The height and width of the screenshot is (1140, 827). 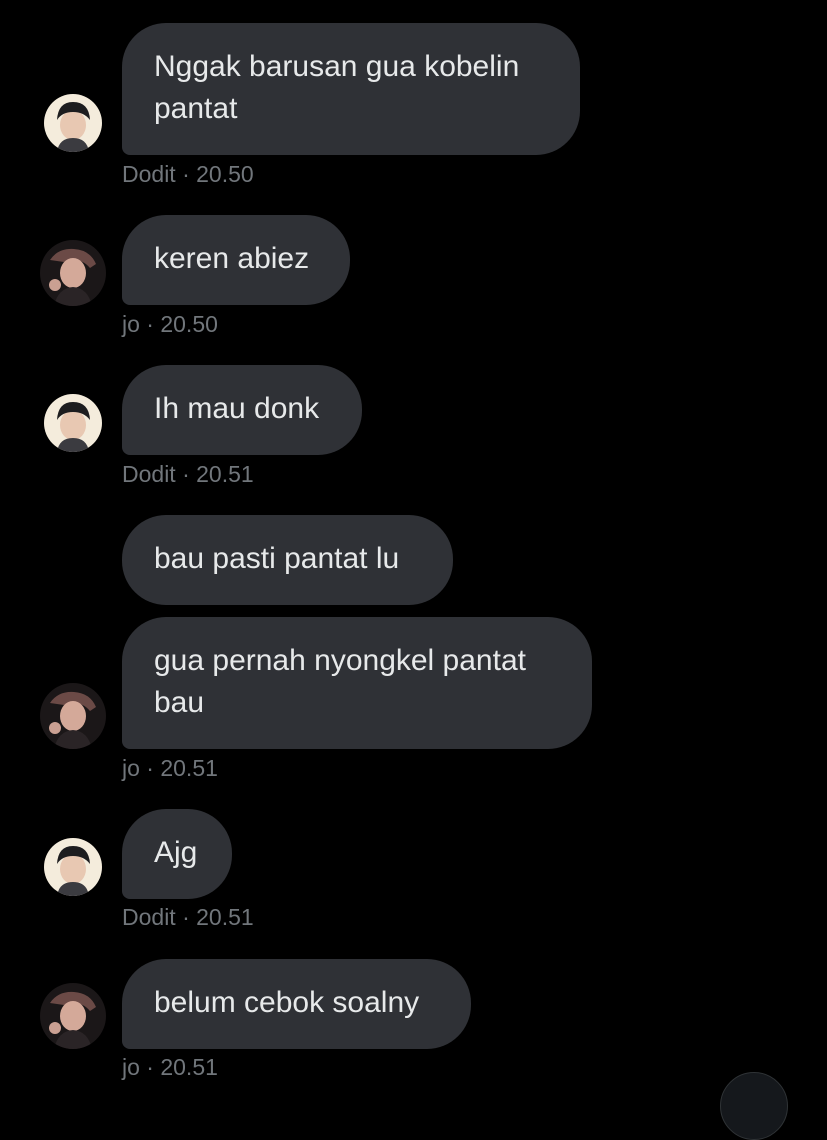 I want to click on message-text: keren abiez, so click(x=232, y=258).